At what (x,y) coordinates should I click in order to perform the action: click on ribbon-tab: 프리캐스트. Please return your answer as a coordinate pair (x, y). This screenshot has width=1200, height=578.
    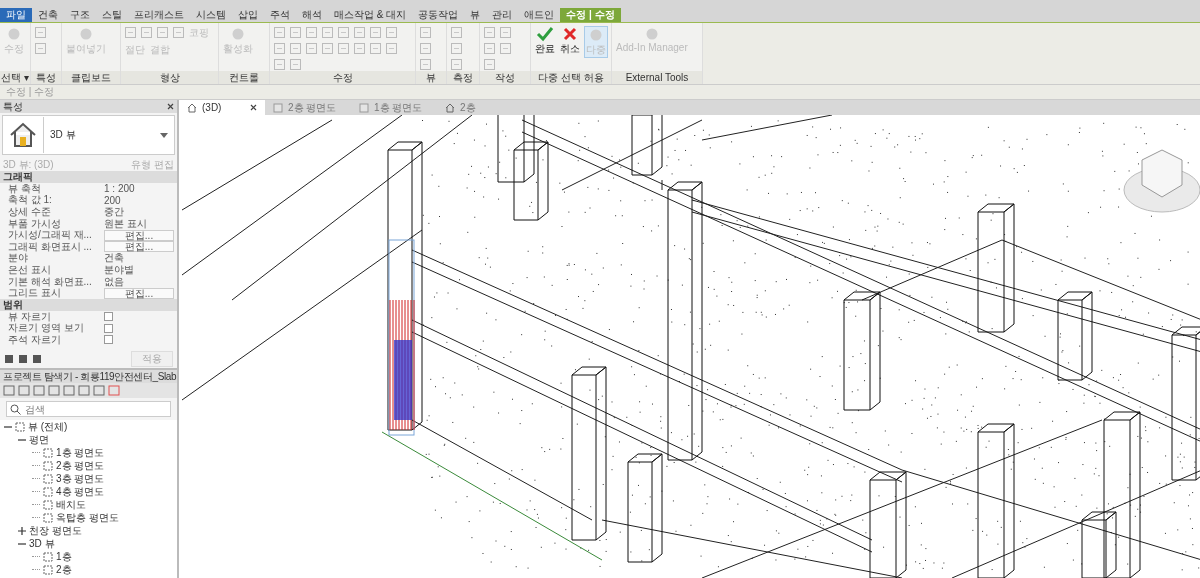
    Looking at the image, I should click on (159, 15).